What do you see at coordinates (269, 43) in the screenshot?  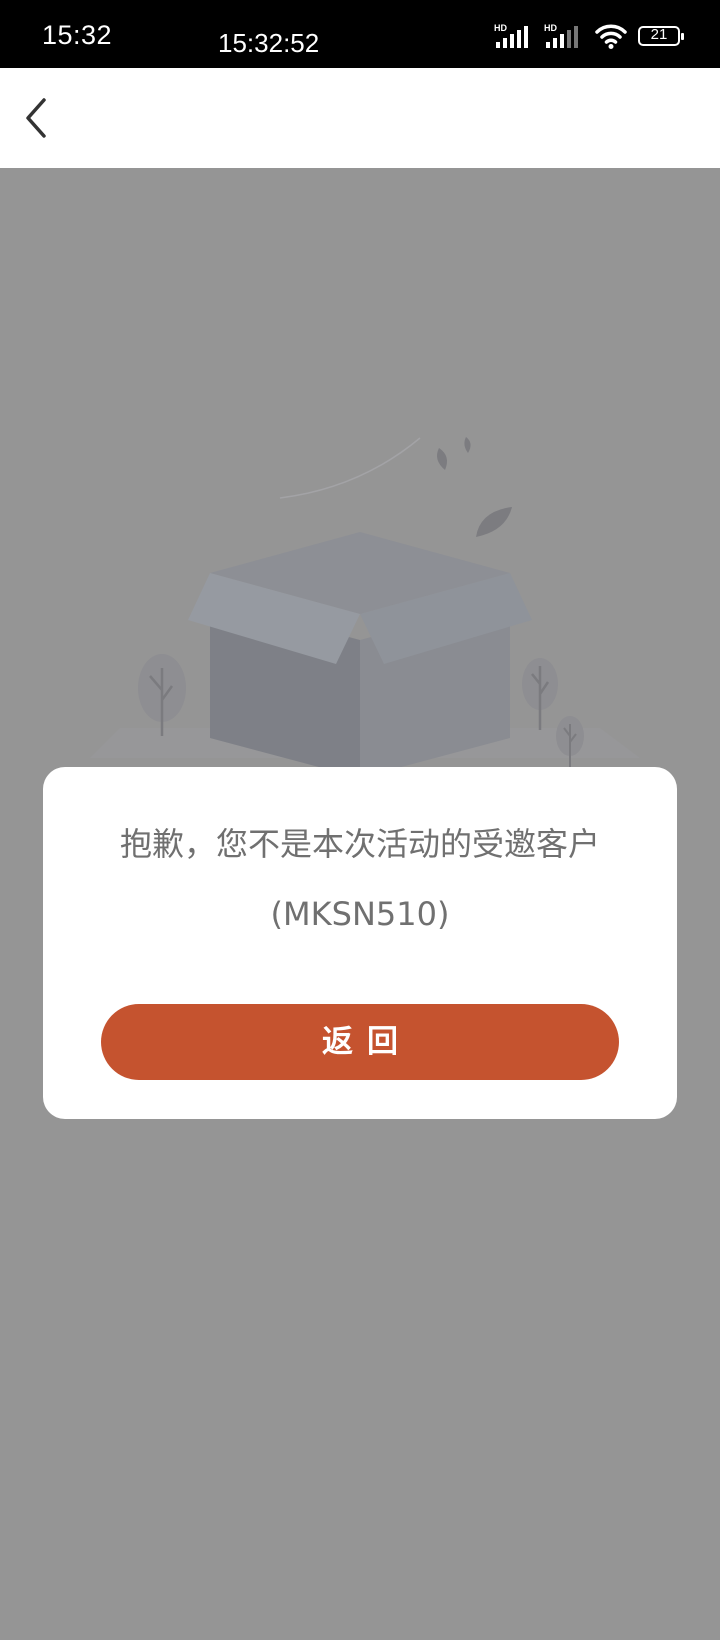 I see `status-clock: 15:32:52` at bounding box center [269, 43].